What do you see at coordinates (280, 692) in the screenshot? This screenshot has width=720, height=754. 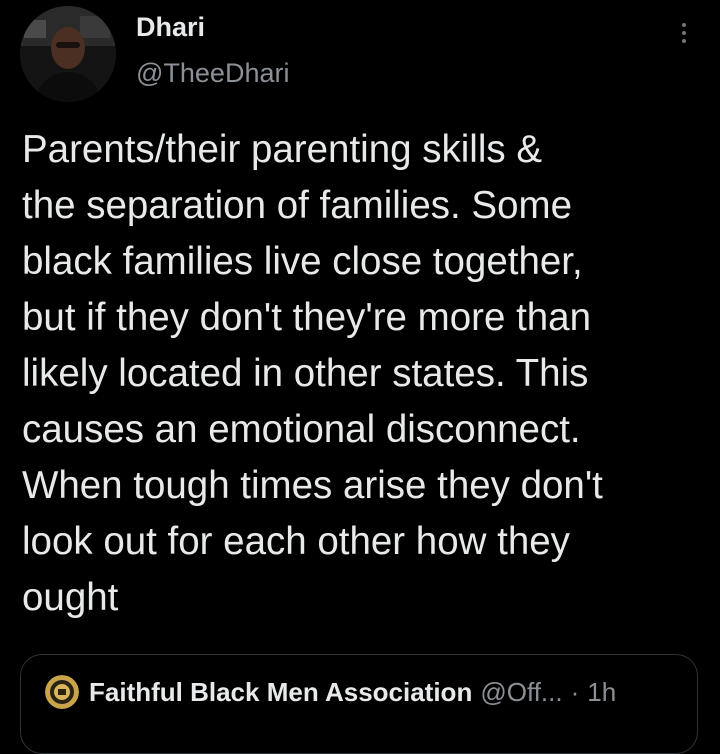 I see `quoted-author-display-name: Faithful Black Men Association` at bounding box center [280, 692].